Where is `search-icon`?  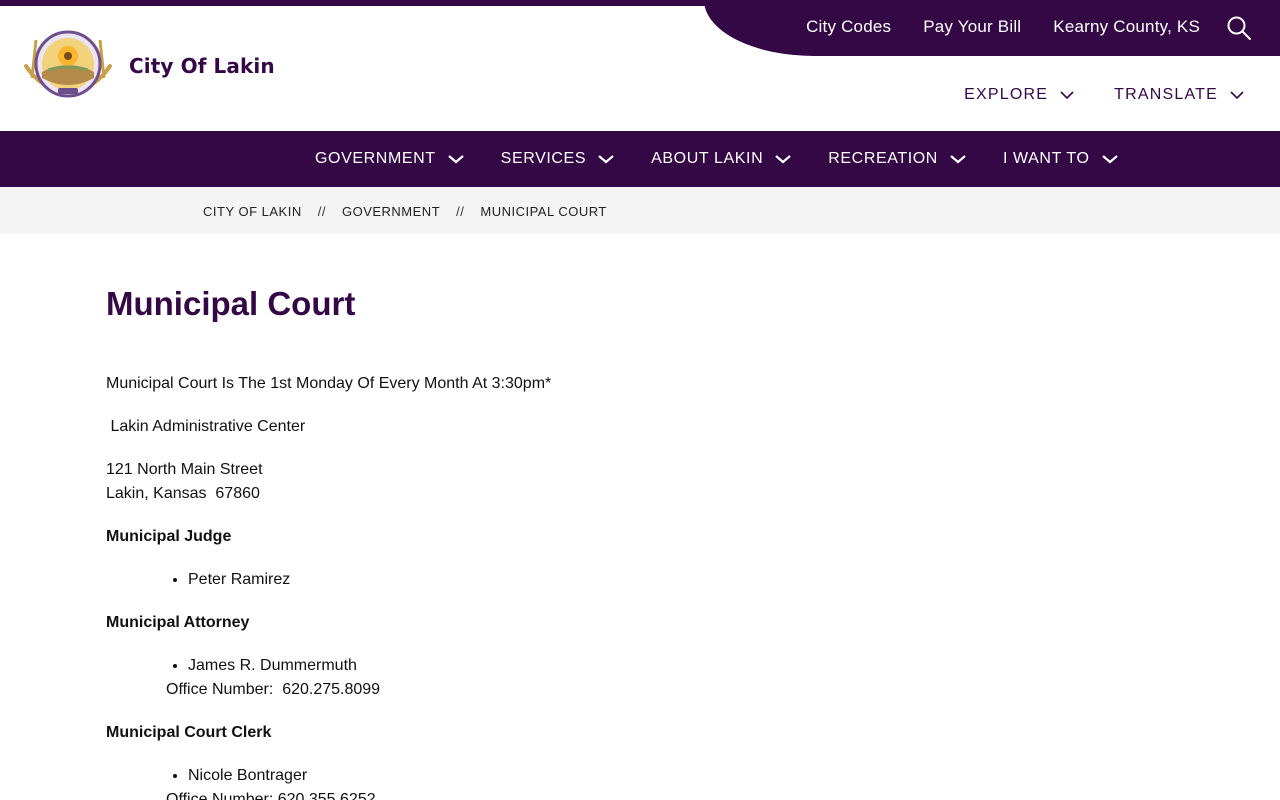 search-icon is located at coordinates (1239, 28).